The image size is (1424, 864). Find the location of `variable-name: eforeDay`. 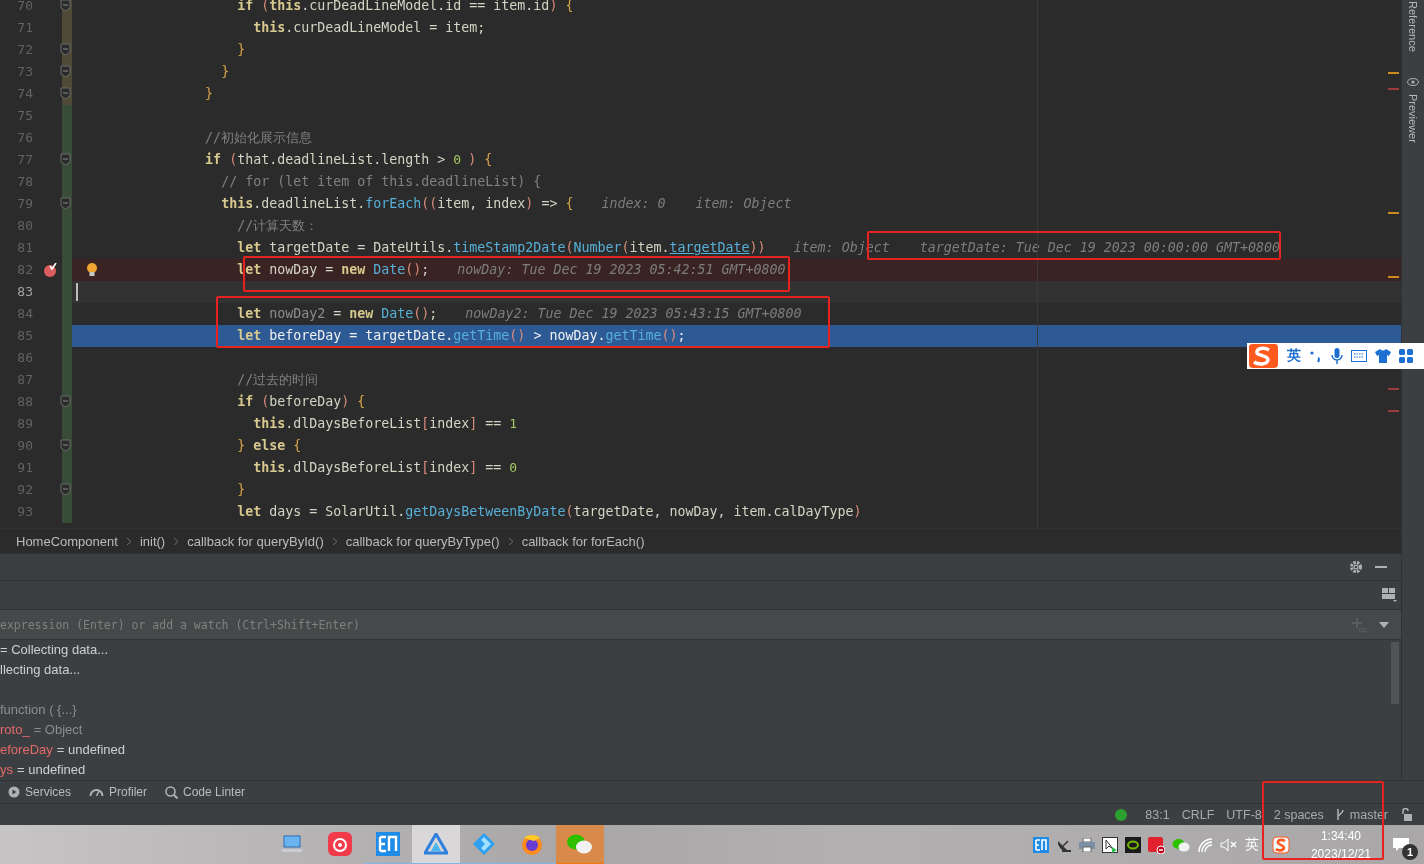

variable-name: eforeDay is located at coordinates (26, 750).